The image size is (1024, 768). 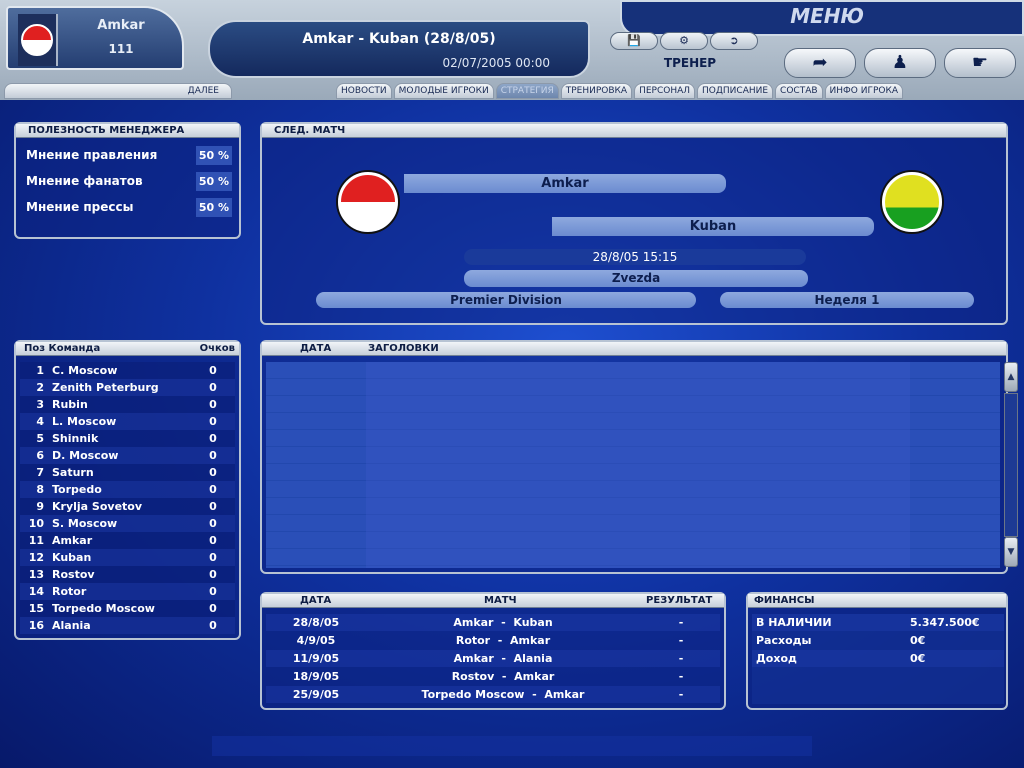 I want to click on away-team-flag-icon, so click(x=912, y=202).